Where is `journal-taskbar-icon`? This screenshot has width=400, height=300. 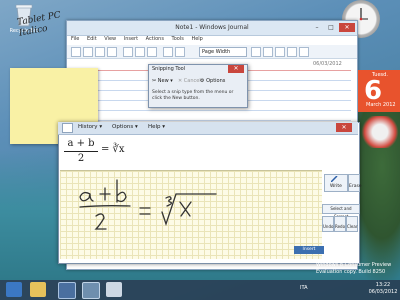 journal-taskbar-icon is located at coordinates (67, 290).